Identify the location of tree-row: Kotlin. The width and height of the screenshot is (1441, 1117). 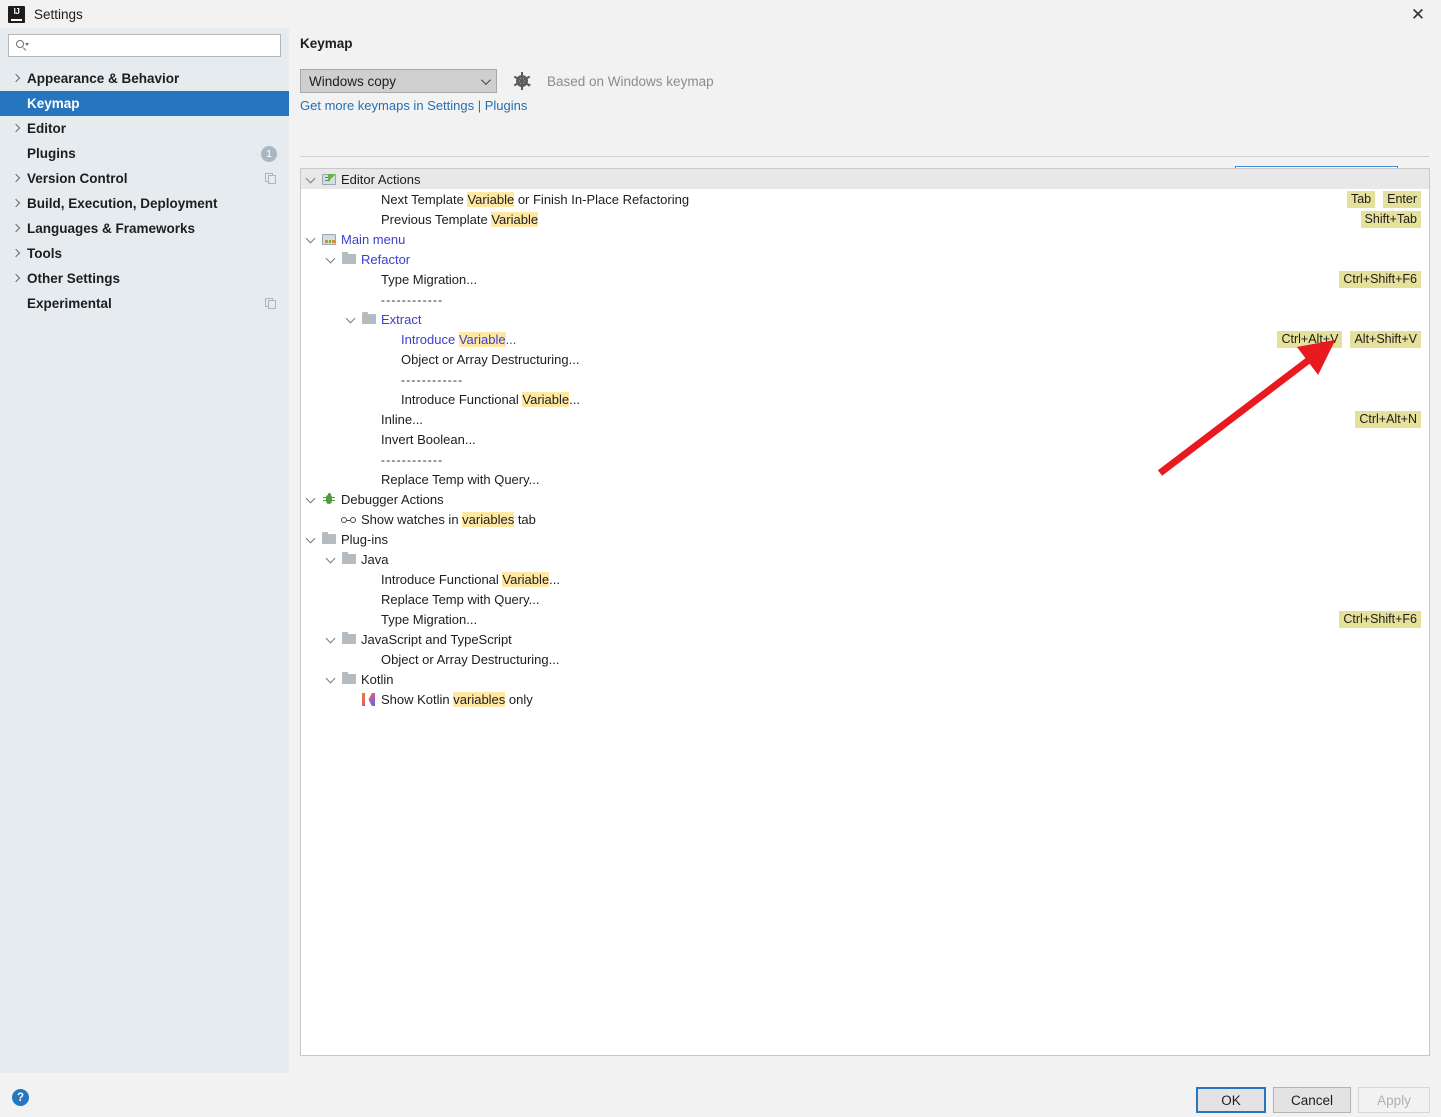
(865, 679).